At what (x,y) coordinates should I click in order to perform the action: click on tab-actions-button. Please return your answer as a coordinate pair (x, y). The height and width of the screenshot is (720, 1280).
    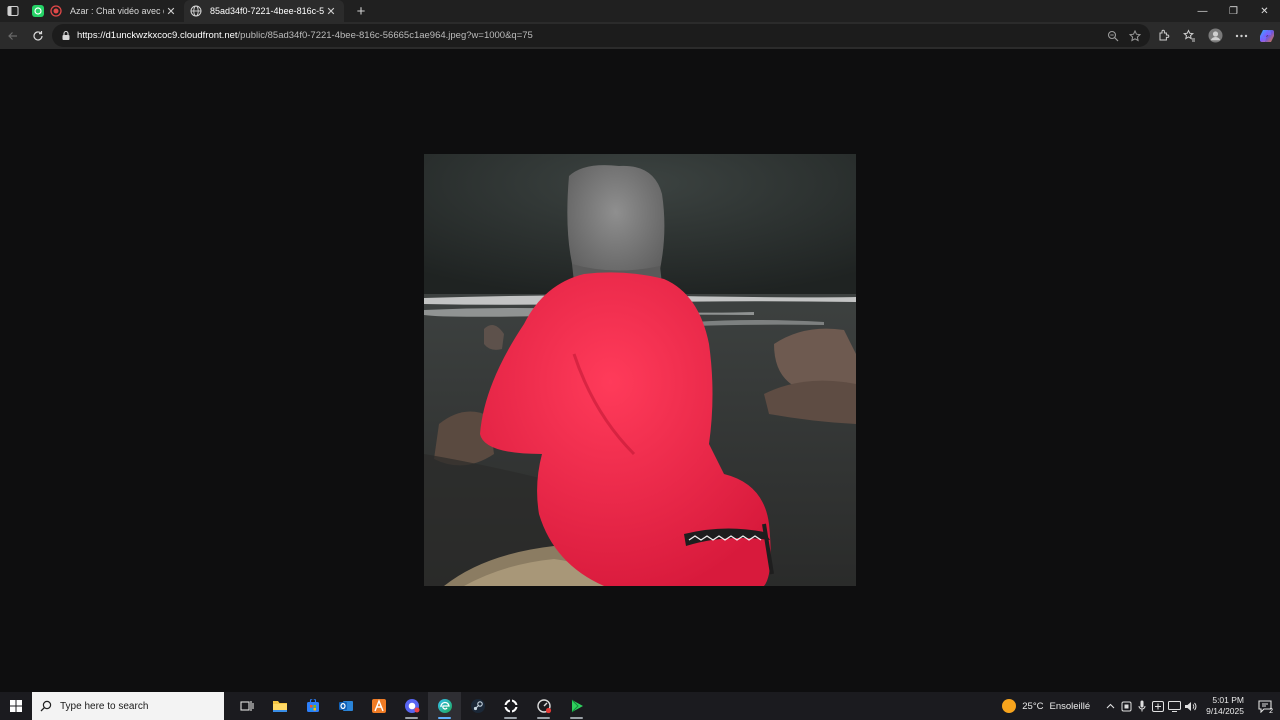
    Looking at the image, I should click on (13, 11).